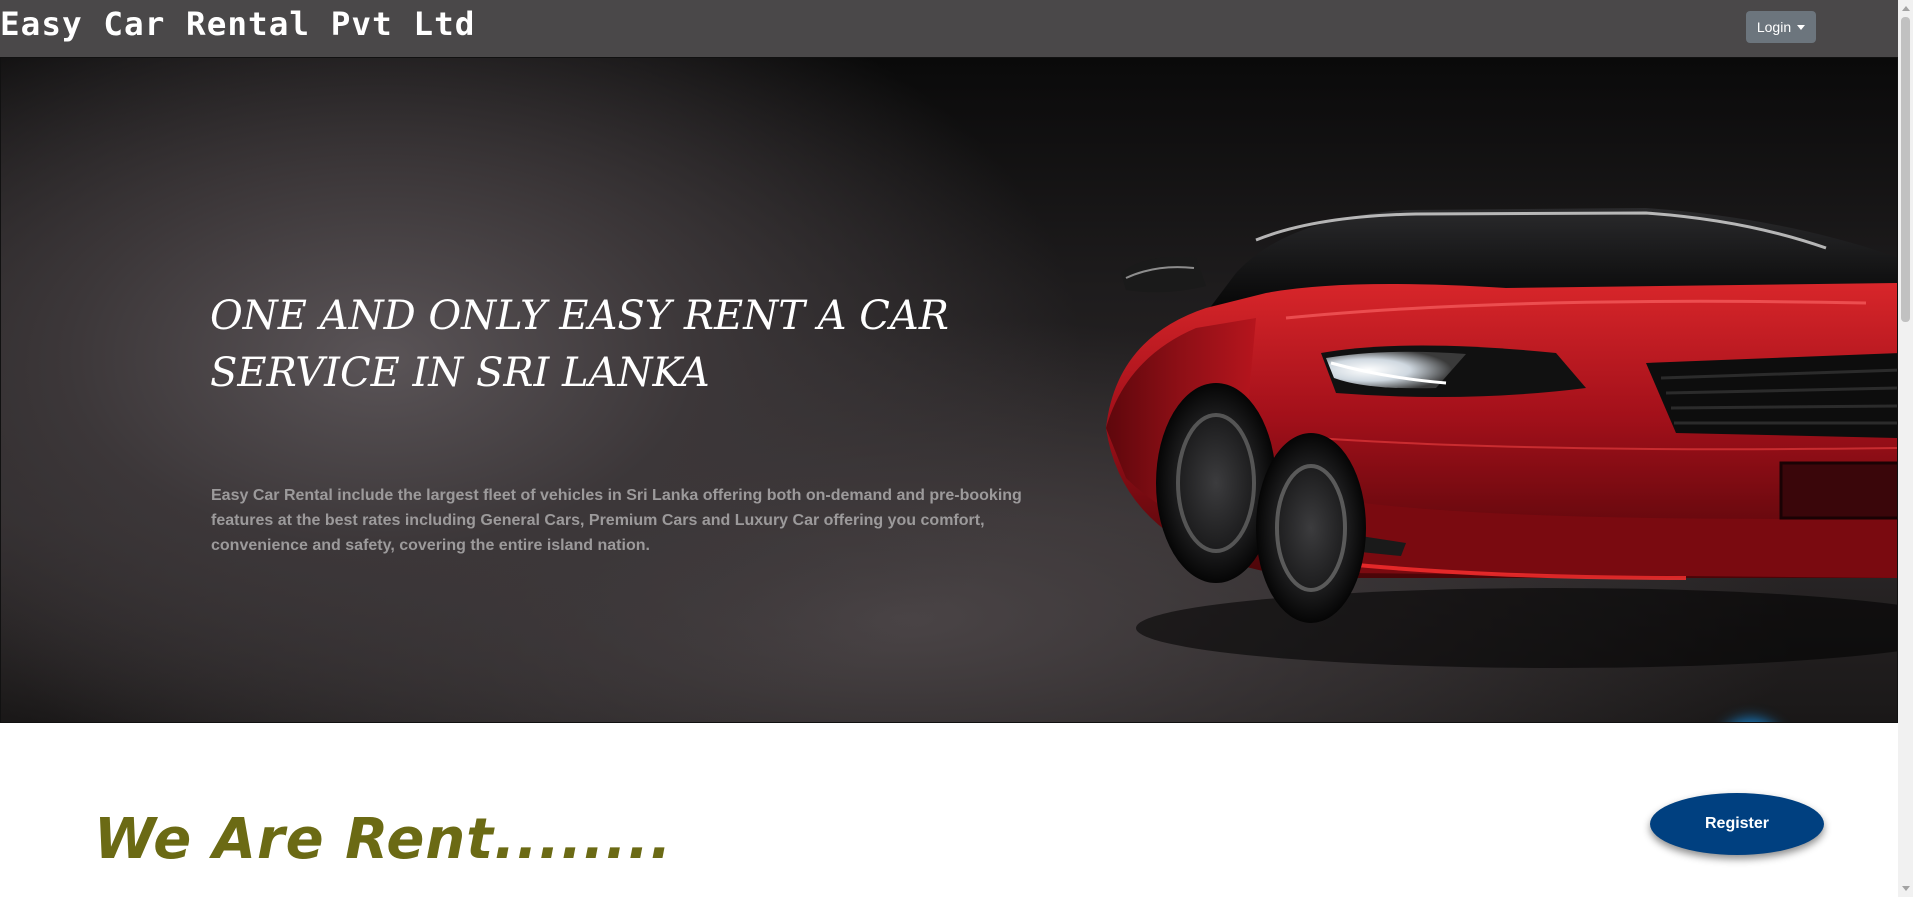  I want to click on login-label: Login, so click(1774, 27).